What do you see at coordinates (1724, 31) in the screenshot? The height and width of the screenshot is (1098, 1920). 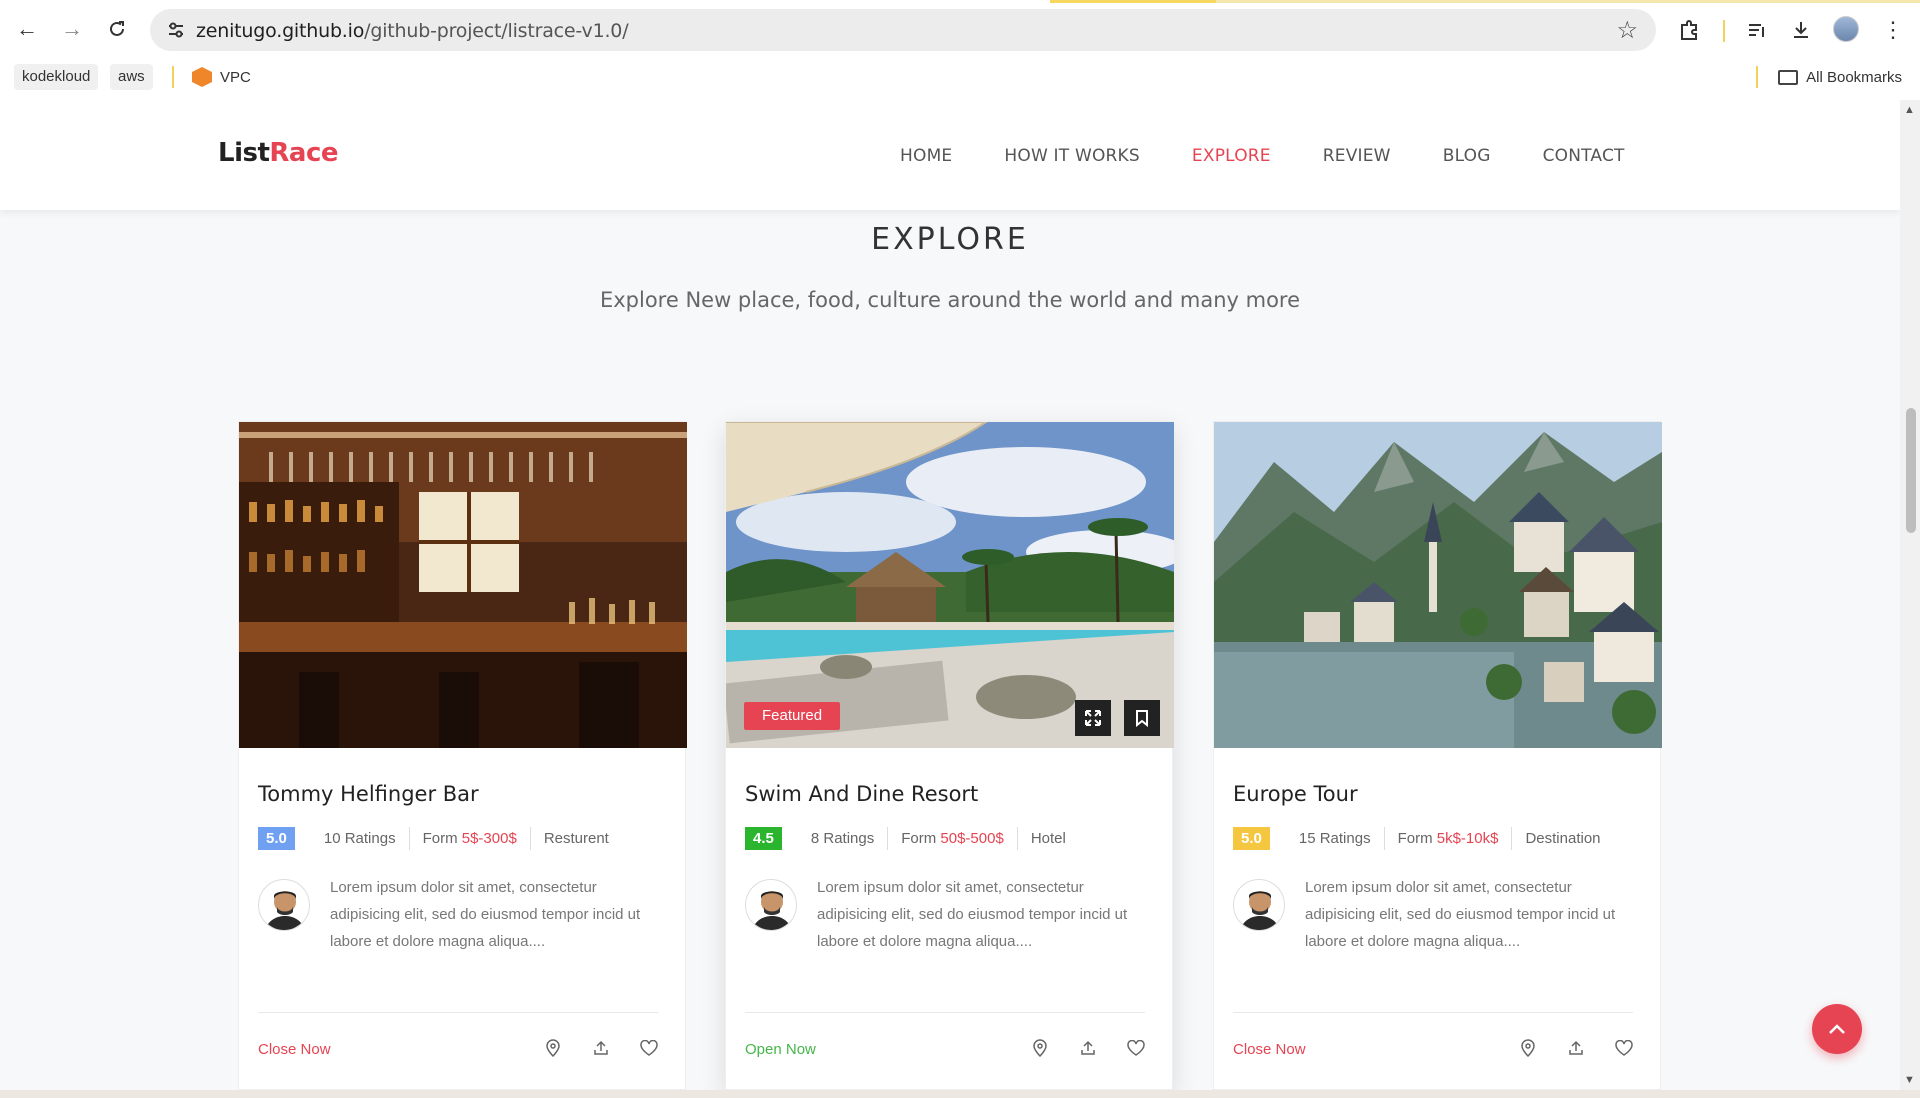 I see `toolbar-divider` at bounding box center [1724, 31].